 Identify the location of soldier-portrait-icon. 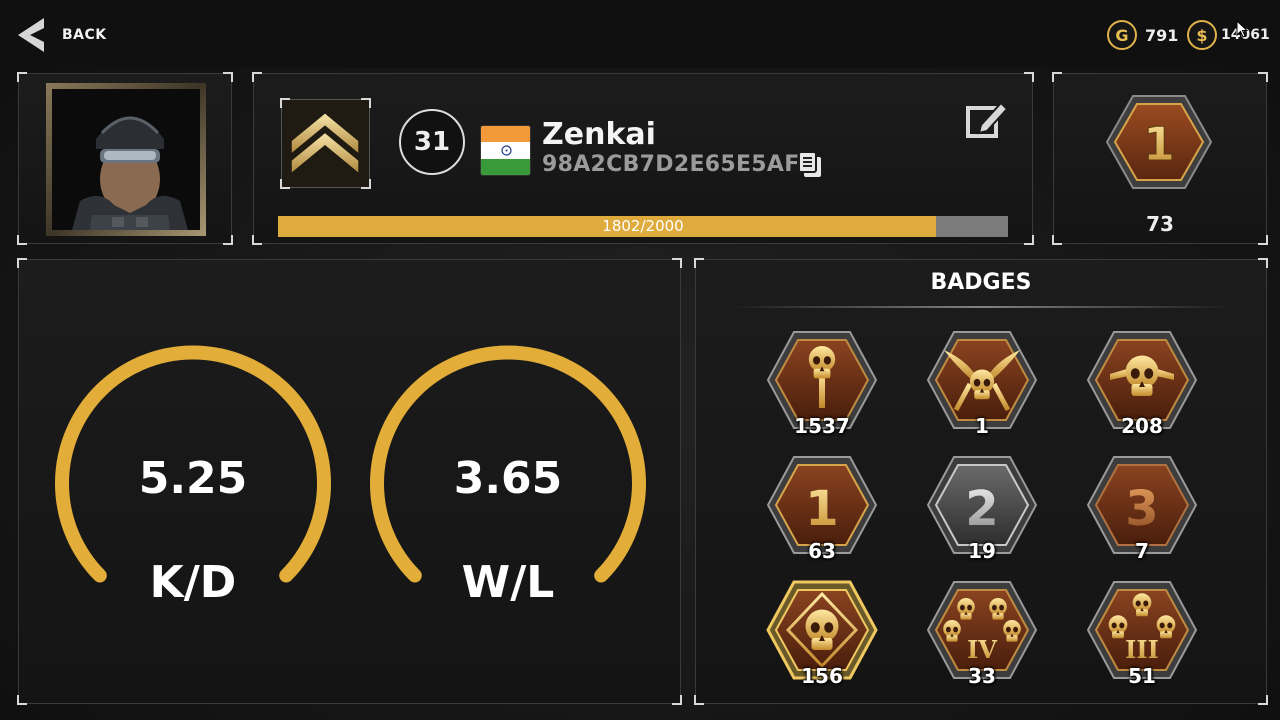
(126, 159).